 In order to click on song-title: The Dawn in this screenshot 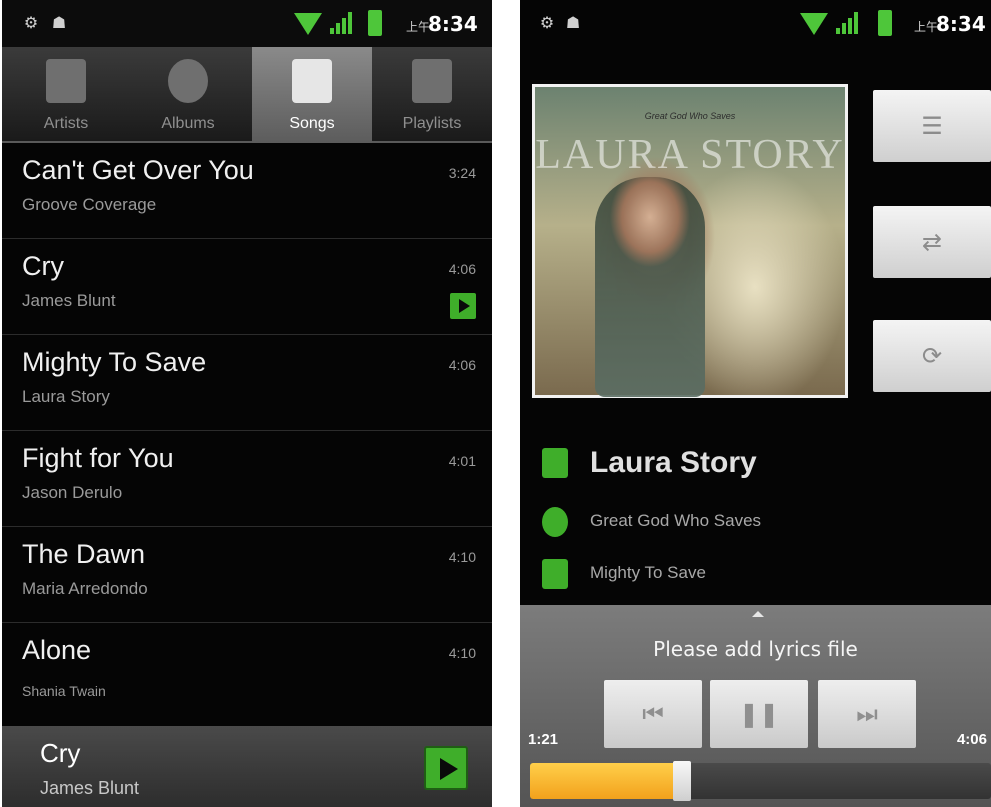, I will do `click(84, 554)`.